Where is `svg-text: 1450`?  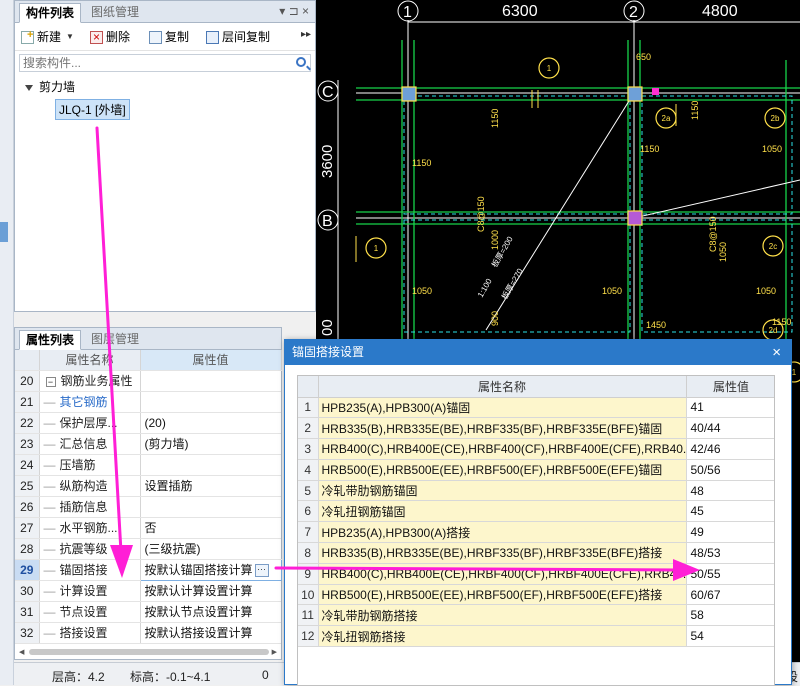 svg-text: 1450 is located at coordinates (656, 325).